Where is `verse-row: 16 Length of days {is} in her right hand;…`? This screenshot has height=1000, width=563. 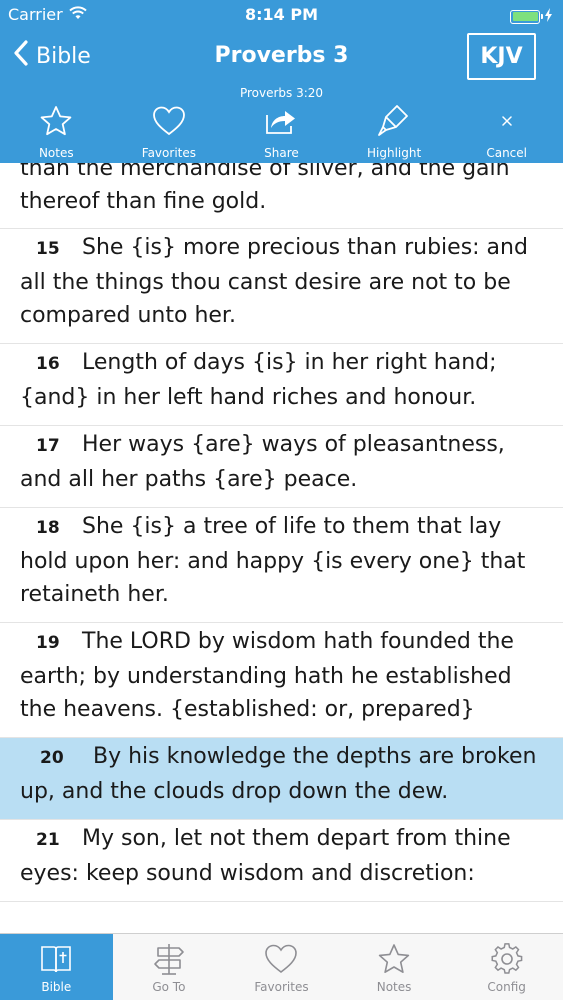
verse-row: 16 Length of days {is} in her right hand;… is located at coordinates (281, 385).